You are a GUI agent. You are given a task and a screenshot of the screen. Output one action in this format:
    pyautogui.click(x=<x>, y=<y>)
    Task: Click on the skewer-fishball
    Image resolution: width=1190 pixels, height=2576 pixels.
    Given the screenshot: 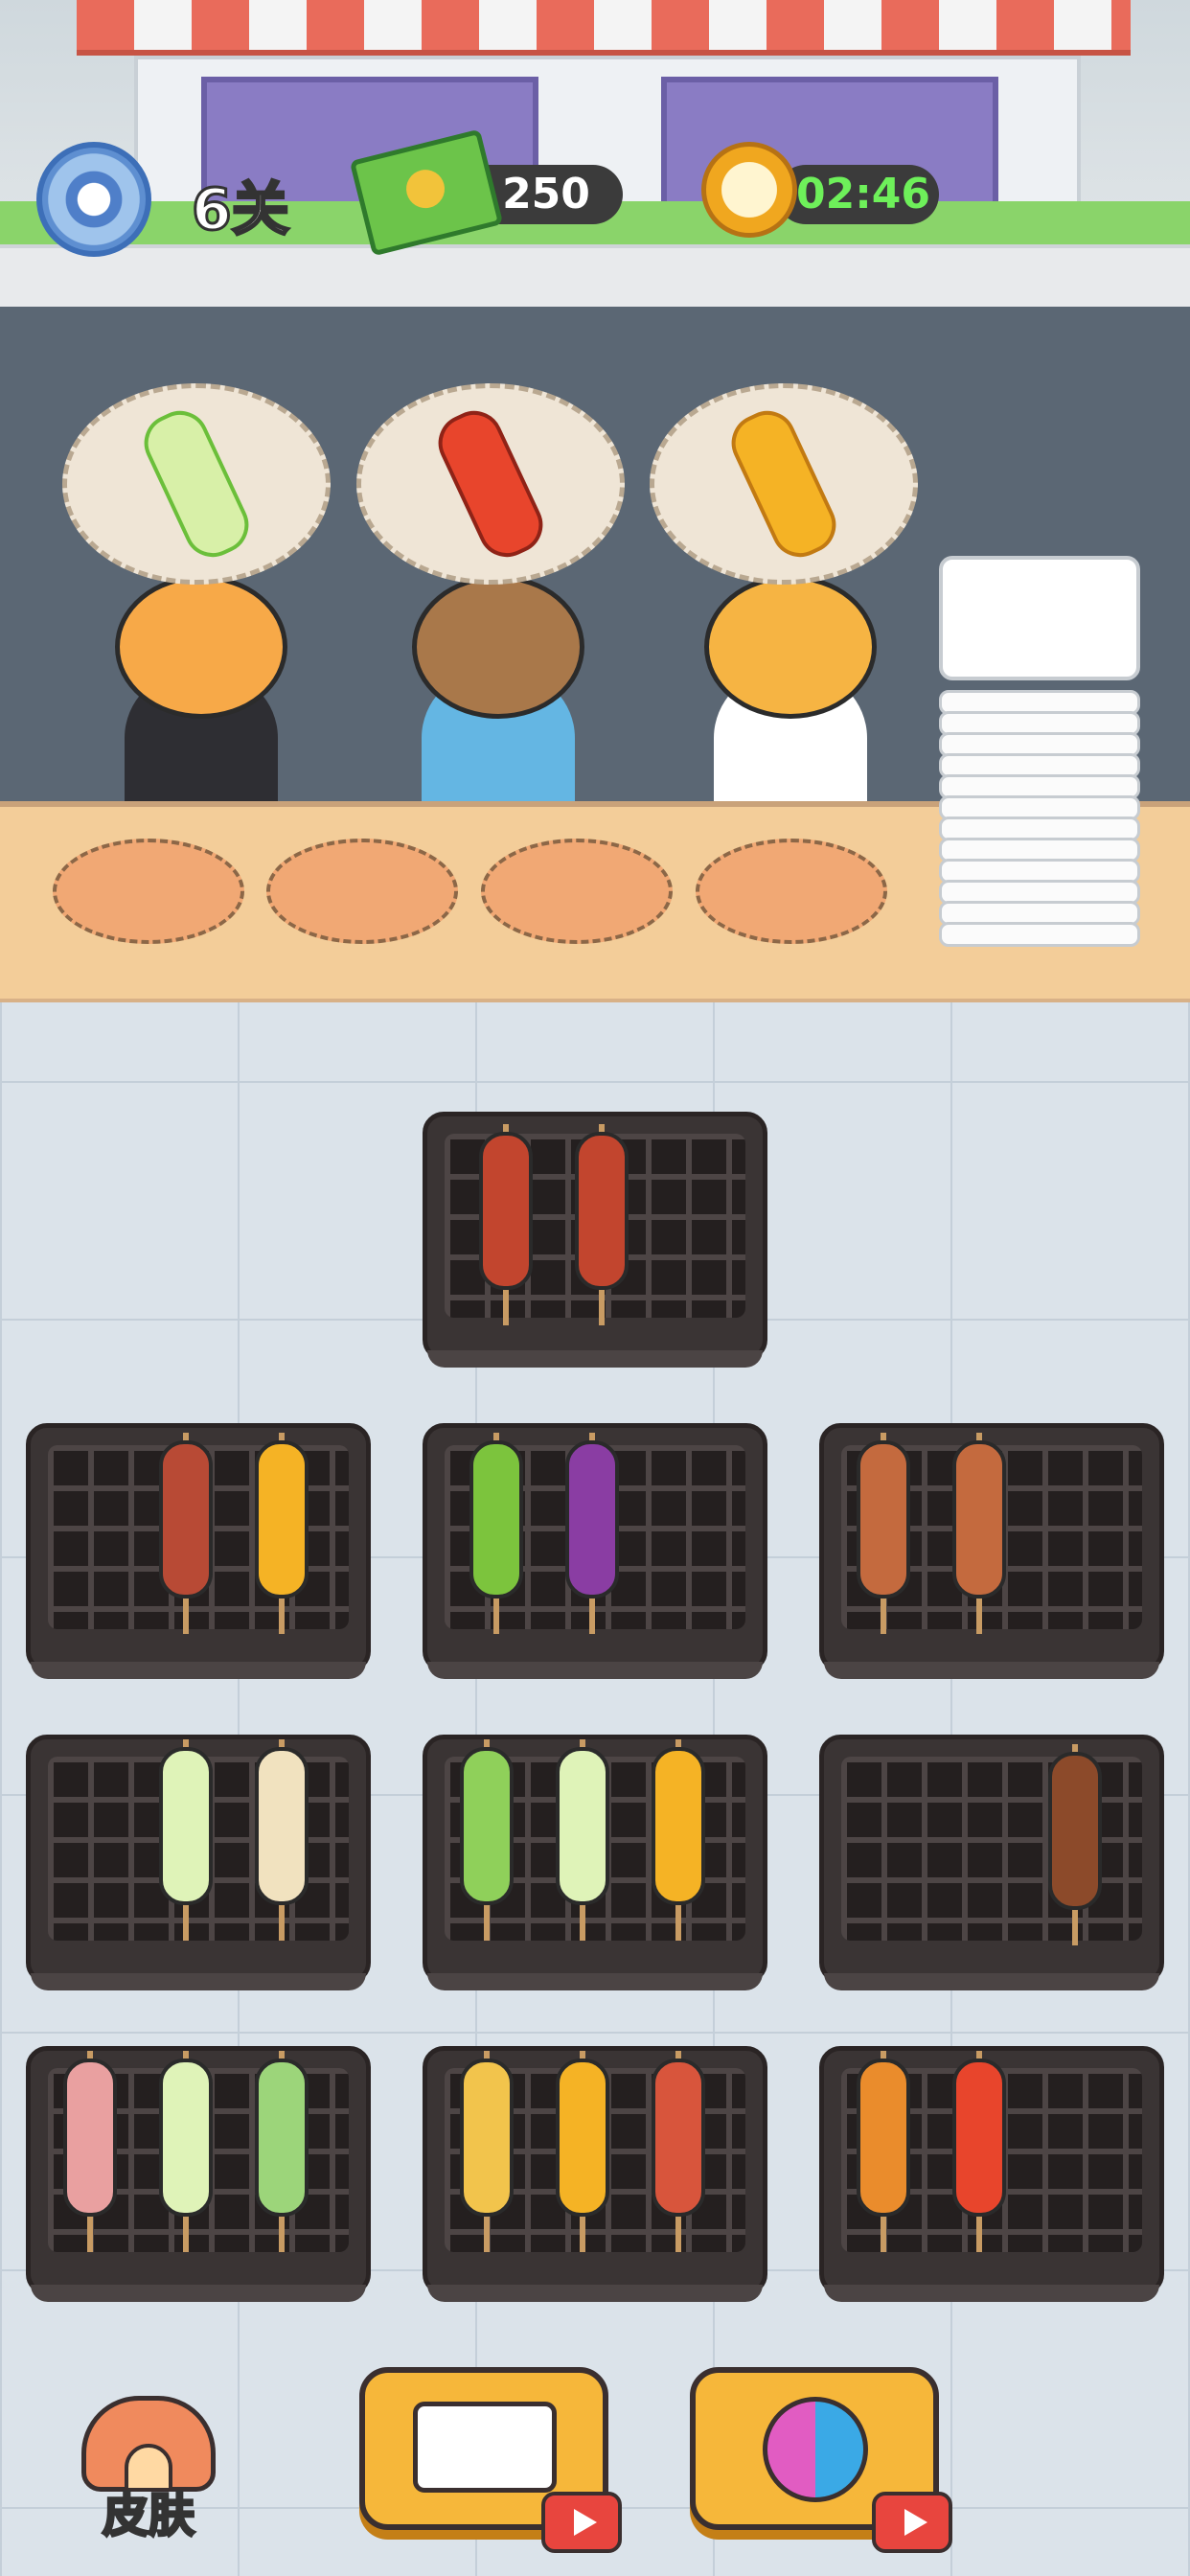 What is the action you would take?
    pyautogui.click(x=487, y=2151)
    